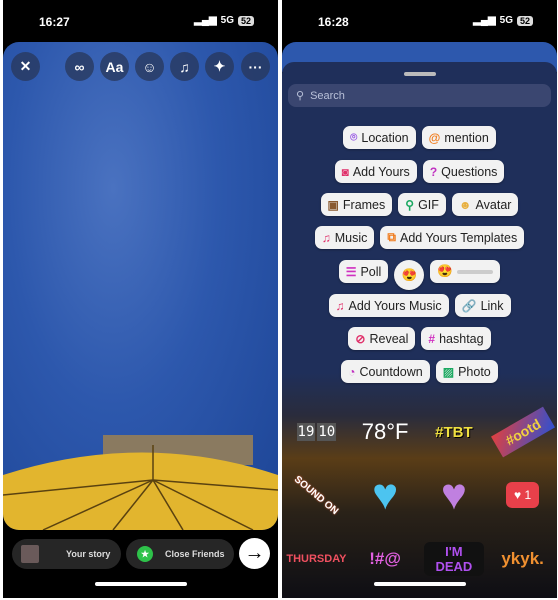 This screenshot has width=558, height=600. What do you see at coordinates (434, 137) in the screenshot?
I see `mention-icon: @` at bounding box center [434, 137].